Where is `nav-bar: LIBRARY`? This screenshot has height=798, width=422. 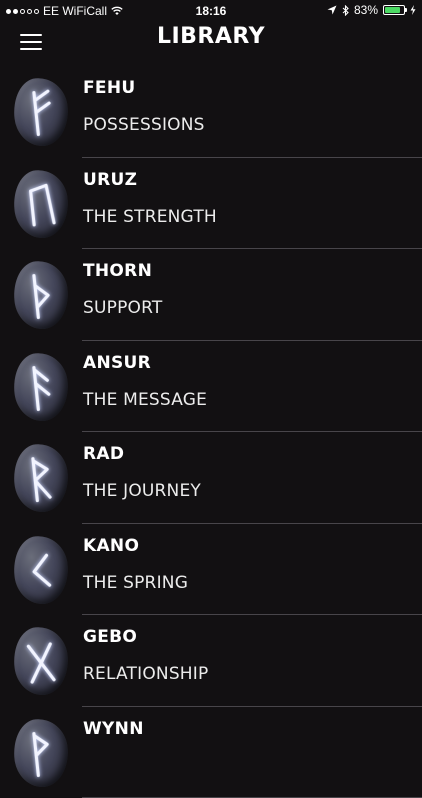 nav-bar: LIBRARY is located at coordinates (211, 44).